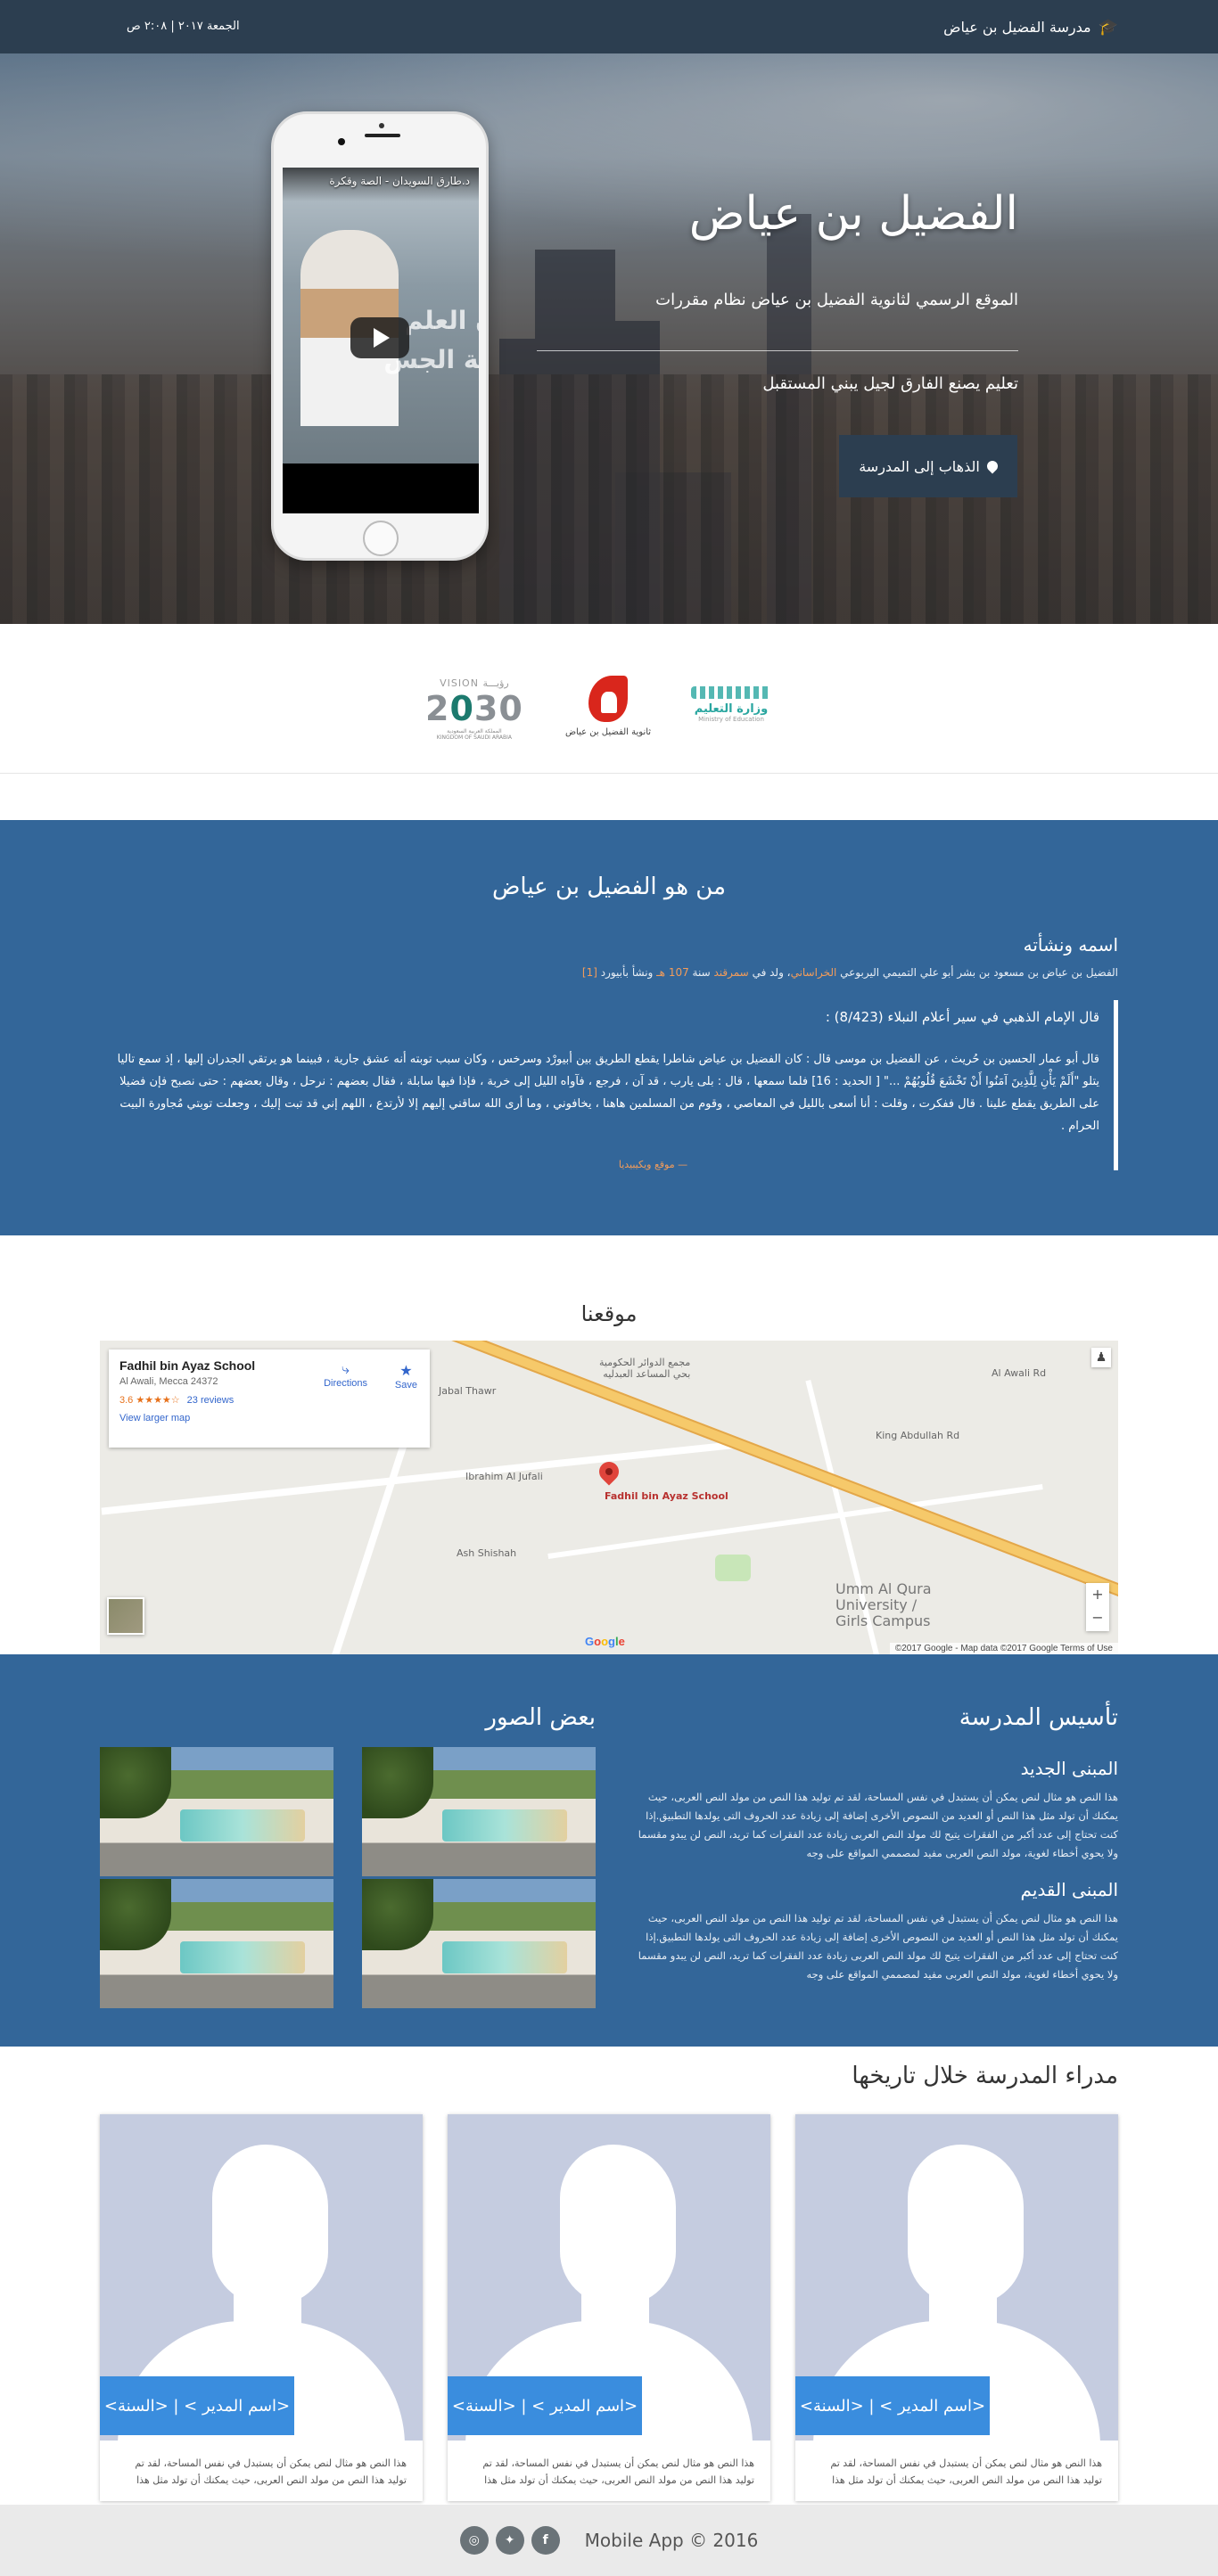 The image size is (1218, 2576). What do you see at coordinates (608, 732) in the screenshot?
I see `school-logo-caption: ثانوية الفضيل بن عياض` at bounding box center [608, 732].